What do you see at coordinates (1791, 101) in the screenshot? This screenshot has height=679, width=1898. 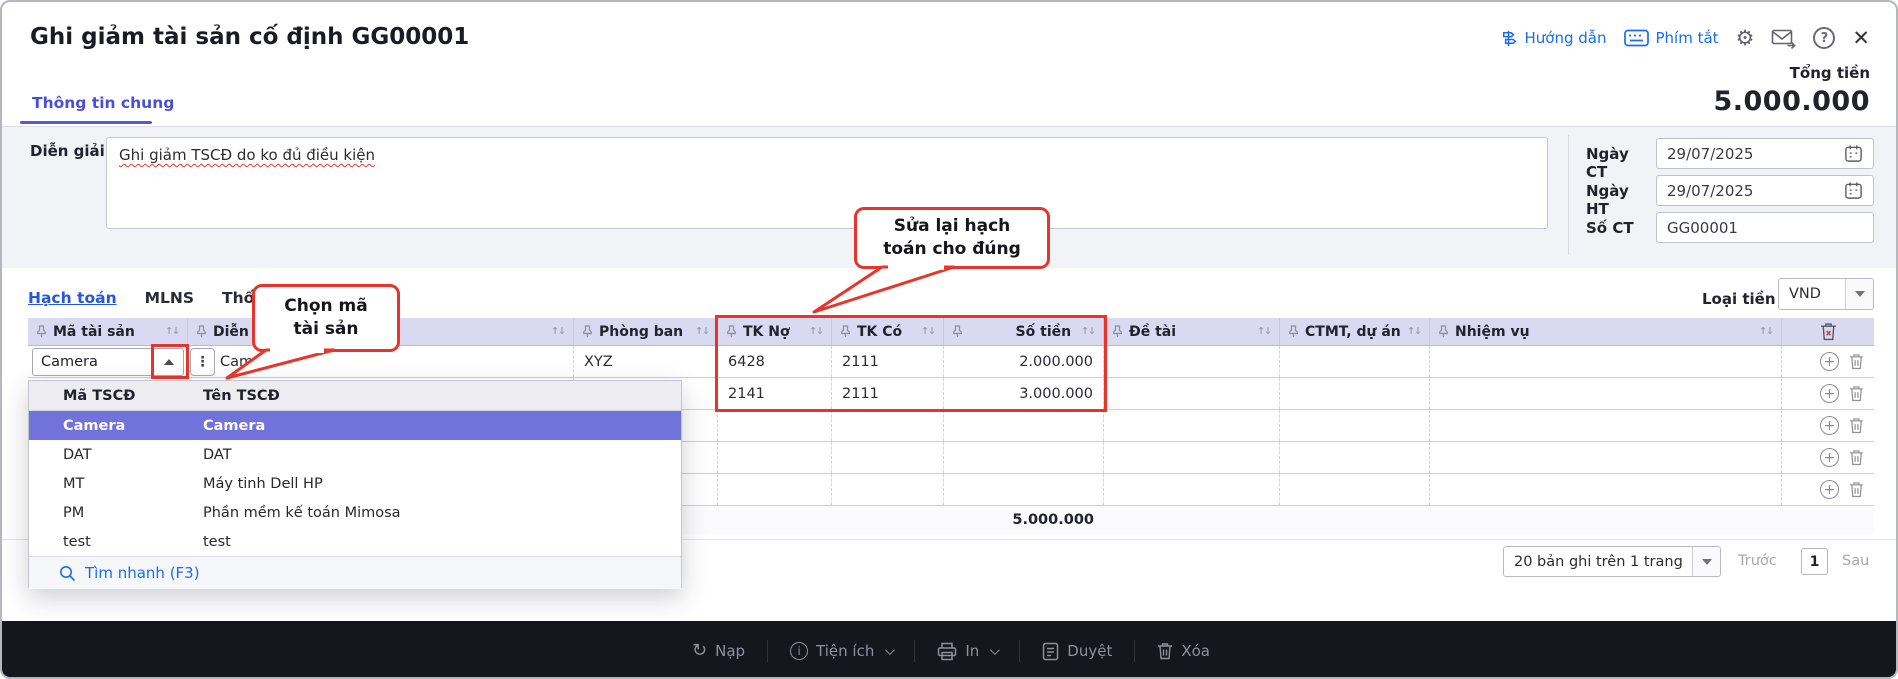 I see `total-amount: 5.000.000` at bounding box center [1791, 101].